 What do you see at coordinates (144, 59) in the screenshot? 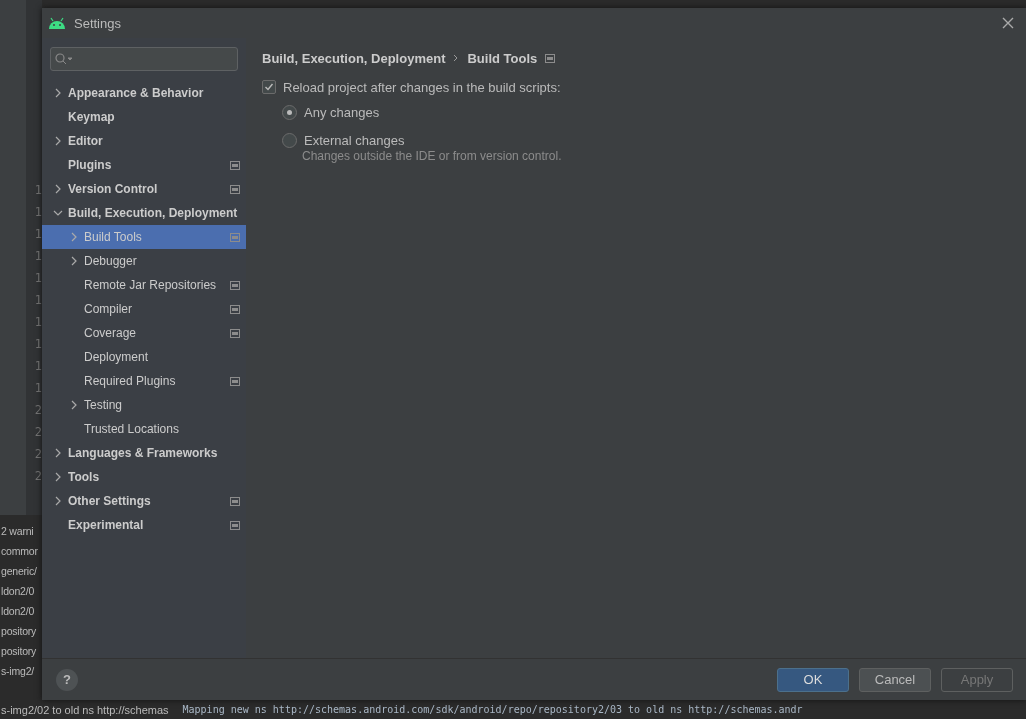
I see `search-field` at bounding box center [144, 59].